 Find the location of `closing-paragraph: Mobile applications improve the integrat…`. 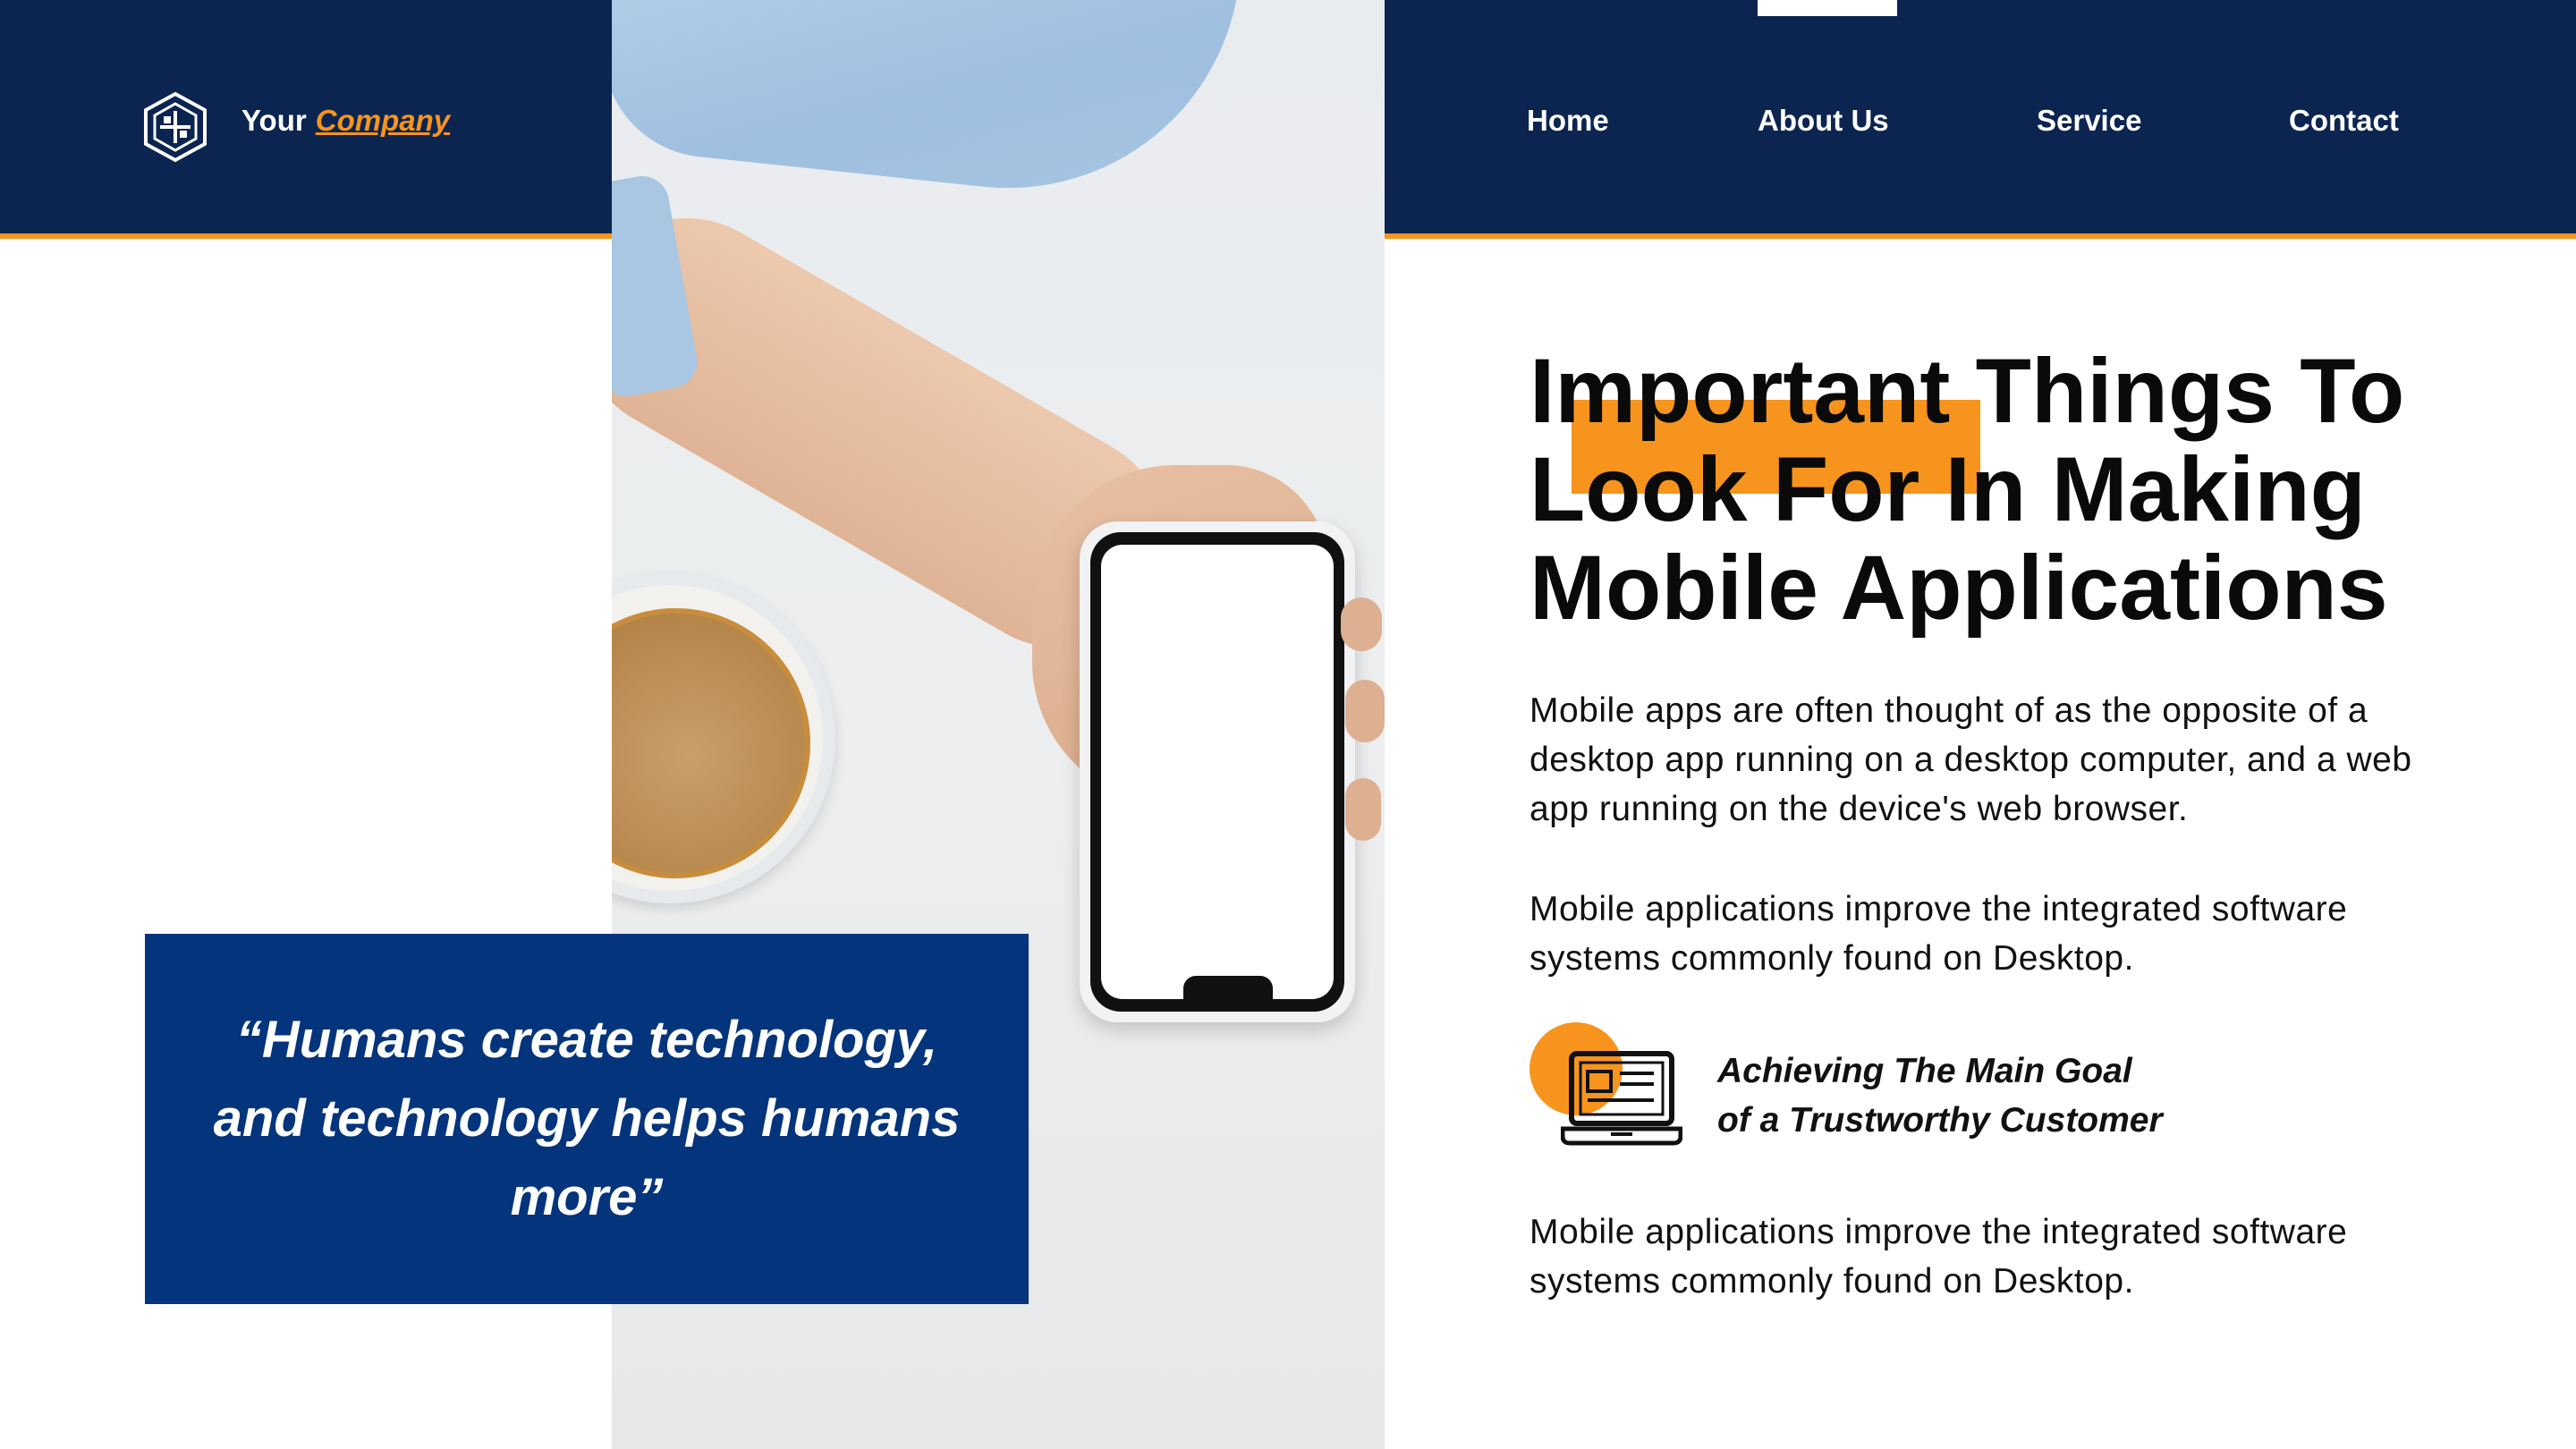

closing-paragraph: Mobile applications improve the integrat… is located at coordinates (1939, 1257).